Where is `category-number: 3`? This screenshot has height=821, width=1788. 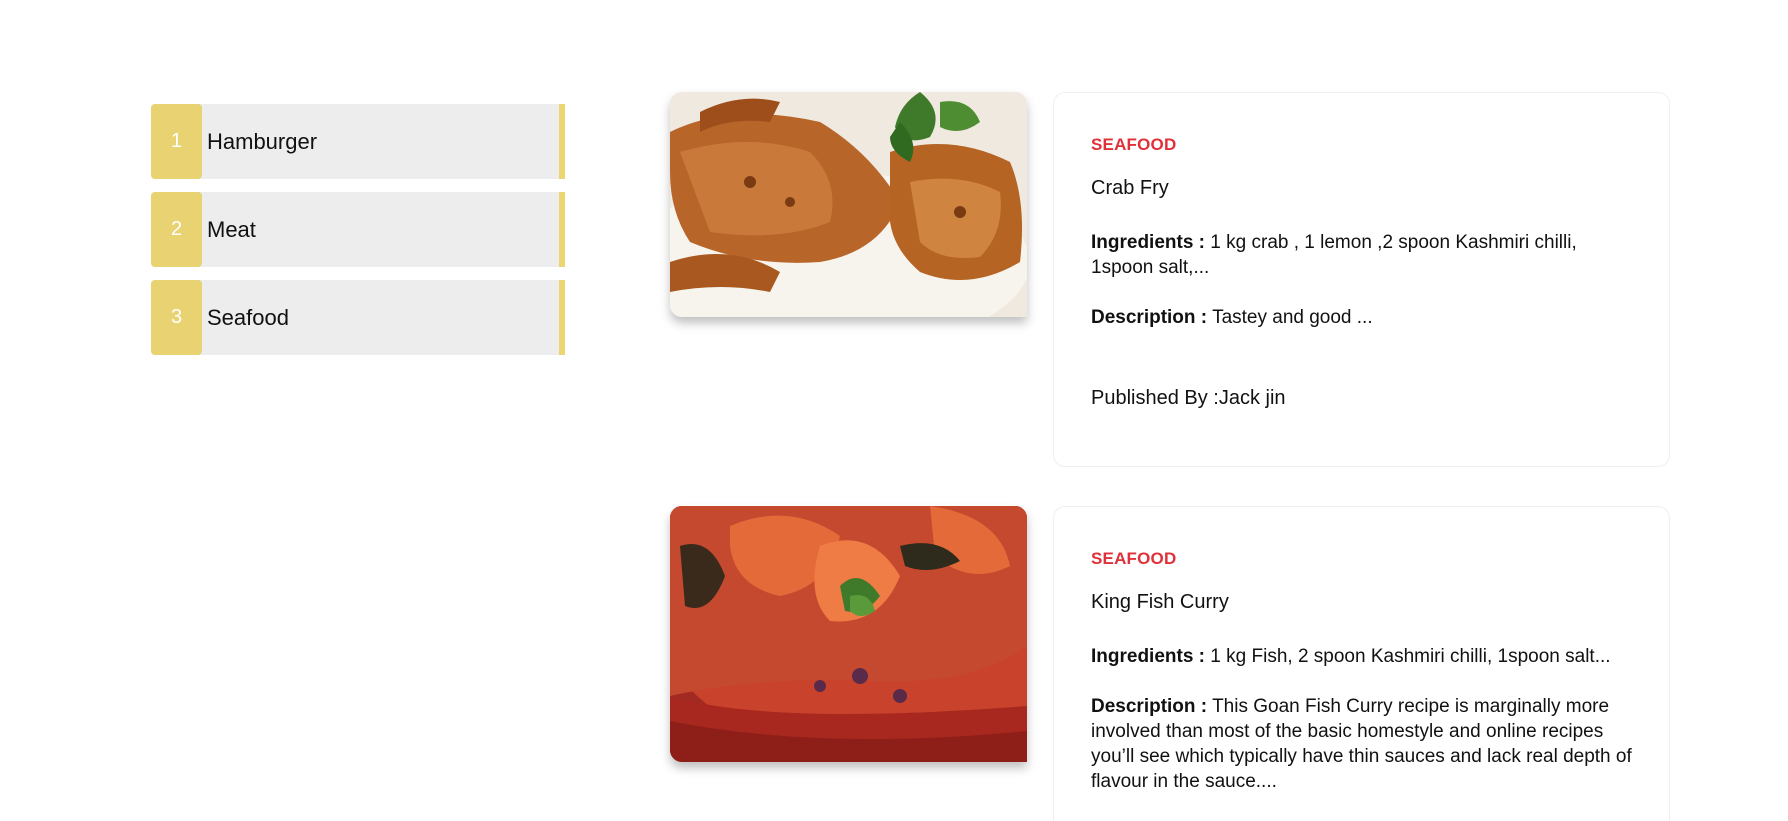
category-number: 3 is located at coordinates (176, 317).